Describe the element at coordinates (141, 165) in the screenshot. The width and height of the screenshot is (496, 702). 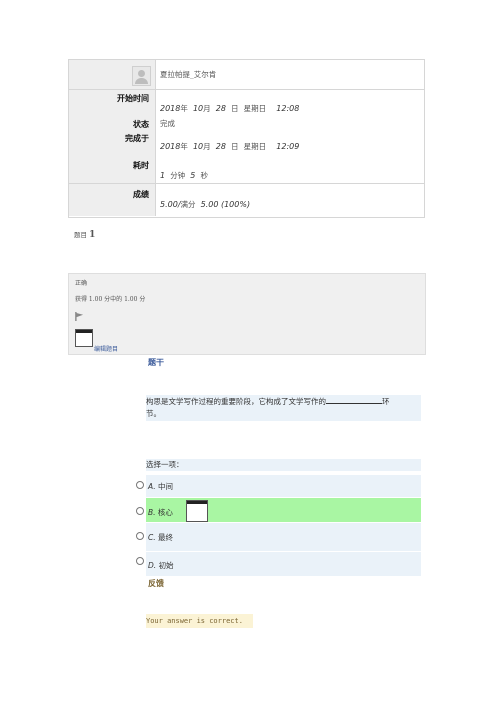
I see `duration-label: 耗时` at that location.